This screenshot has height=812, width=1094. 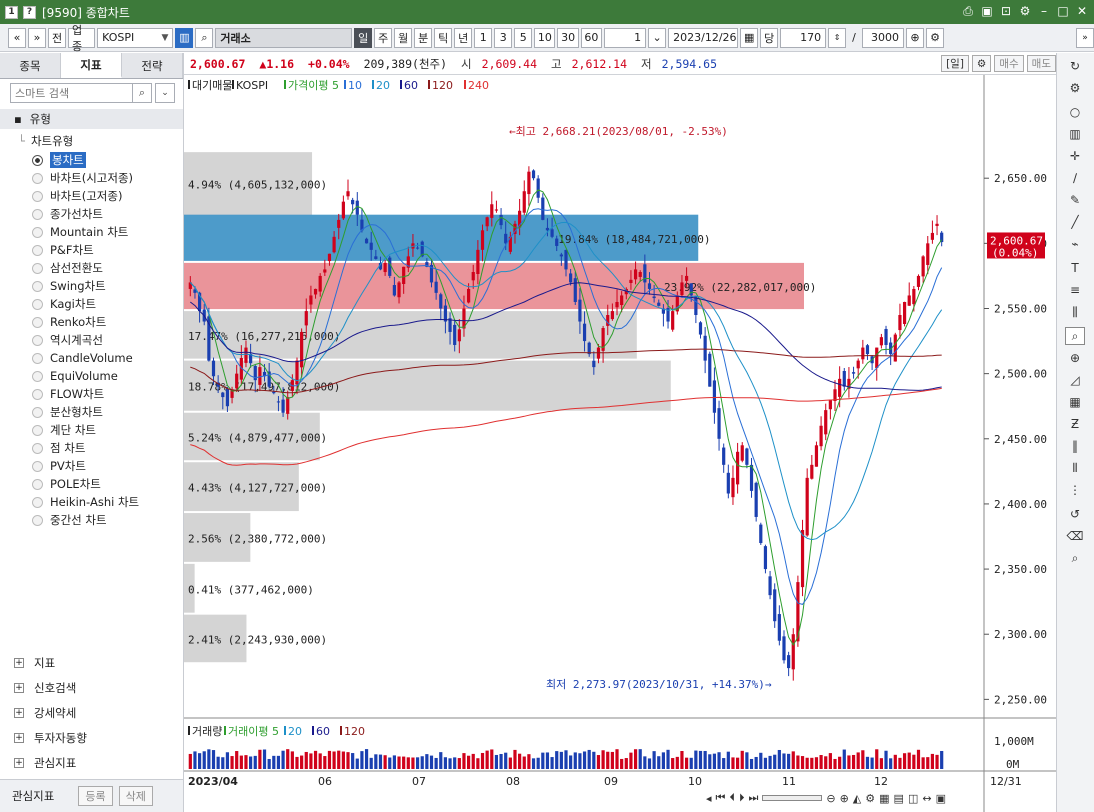 I want to click on chart-type-item: Kagi차트, so click(x=85, y=304).